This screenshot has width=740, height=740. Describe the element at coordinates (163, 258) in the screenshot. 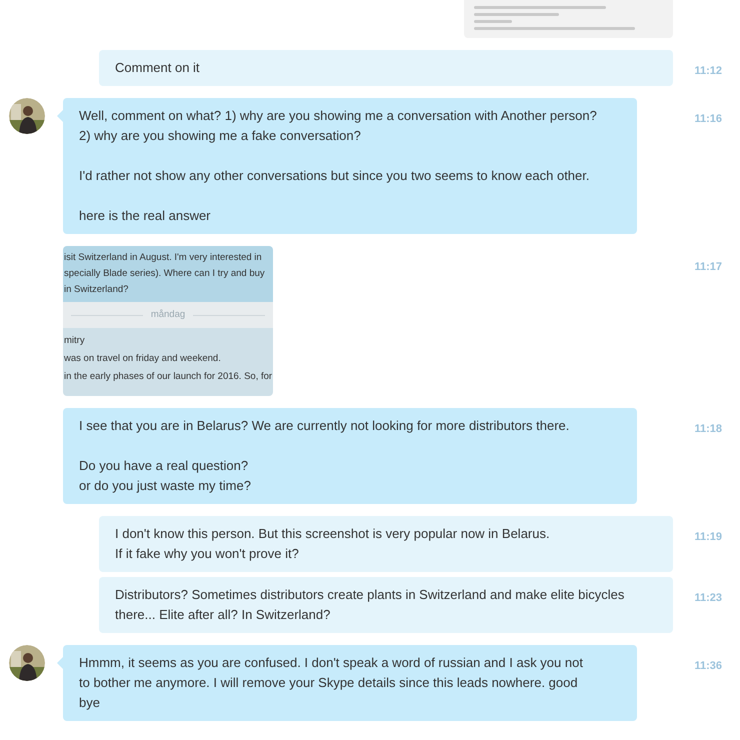

I see `screenshot-text: isit Switzerland in August. I'm very interested in` at that location.